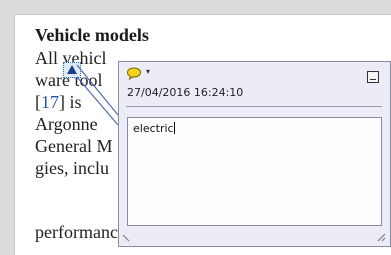  Describe the element at coordinates (381, 237) in the screenshot. I see `resize-grip-icon` at that location.